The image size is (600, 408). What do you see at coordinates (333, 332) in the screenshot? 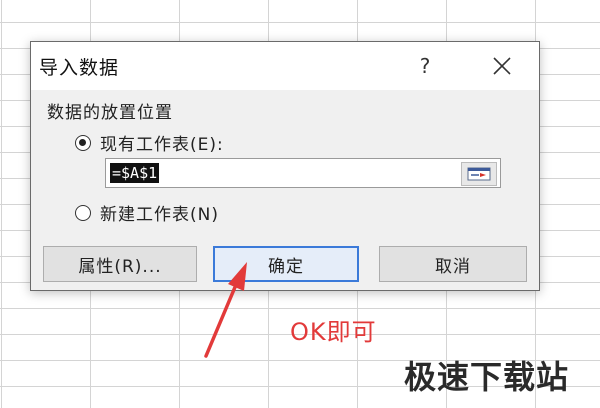
I see `annotation-text: OK即可` at bounding box center [333, 332].